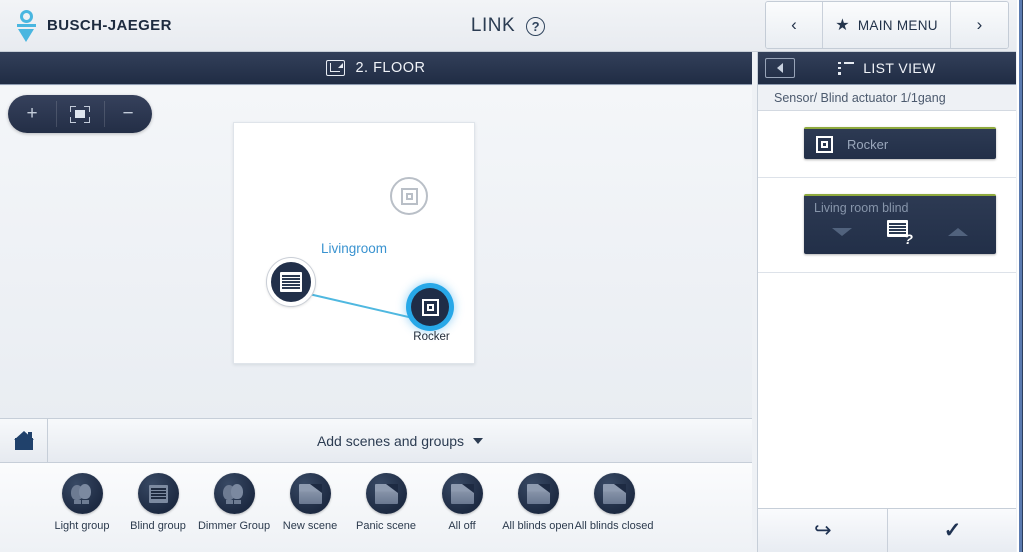 The height and width of the screenshot is (552, 1023). I want to click on blind-card-controls: ?, so click(900, 233).